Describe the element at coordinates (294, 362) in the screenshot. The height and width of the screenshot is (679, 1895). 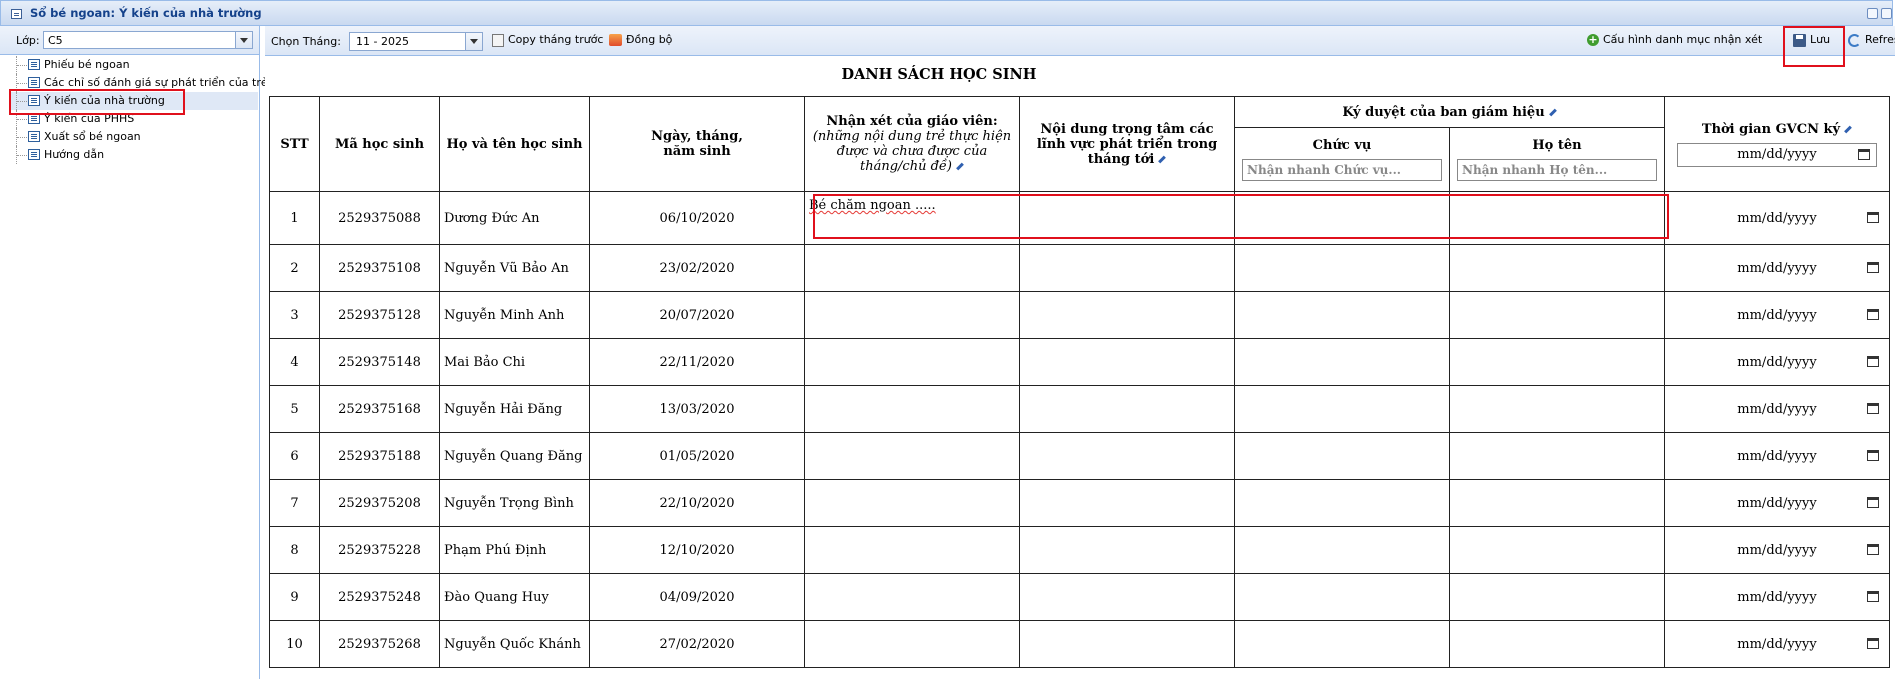
I see `stt-cell: 4` at that location.